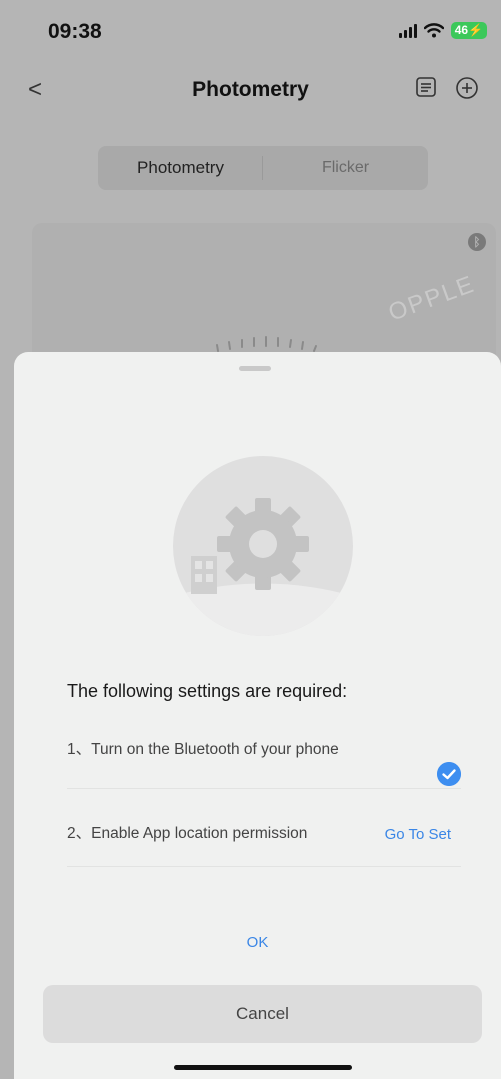 The height and width of the screenshot is (1079, 501). I want to click on settings-illustration, so click(263, 546).